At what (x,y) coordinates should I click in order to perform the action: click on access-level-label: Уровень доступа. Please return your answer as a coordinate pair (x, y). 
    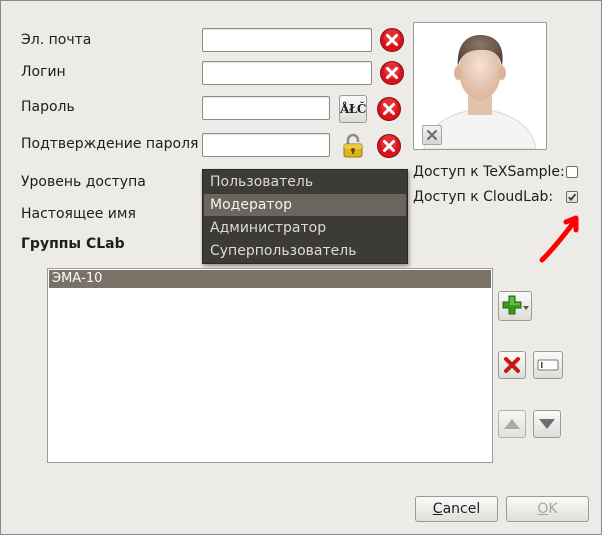
    Looking at the image, I should click on (83, 182).